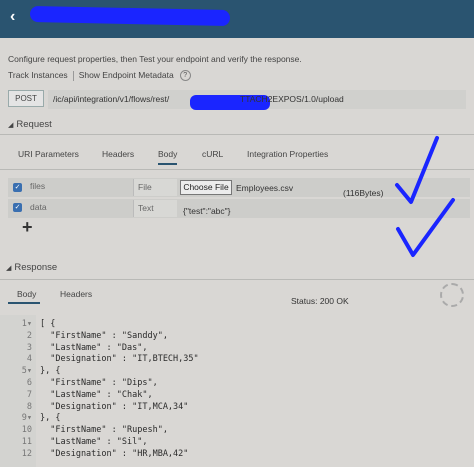  I want to click on code-text: "FirstName" : "Sanddy",, so click(104, 335).